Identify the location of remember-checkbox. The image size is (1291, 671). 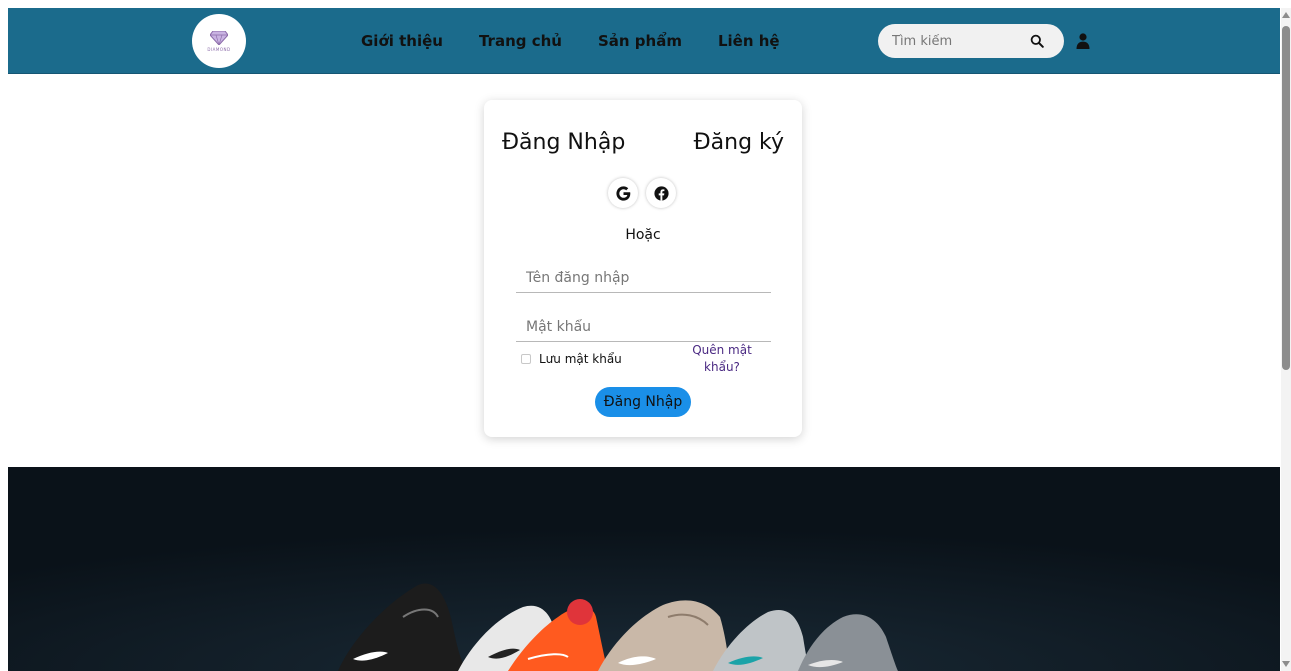
(526, 359).